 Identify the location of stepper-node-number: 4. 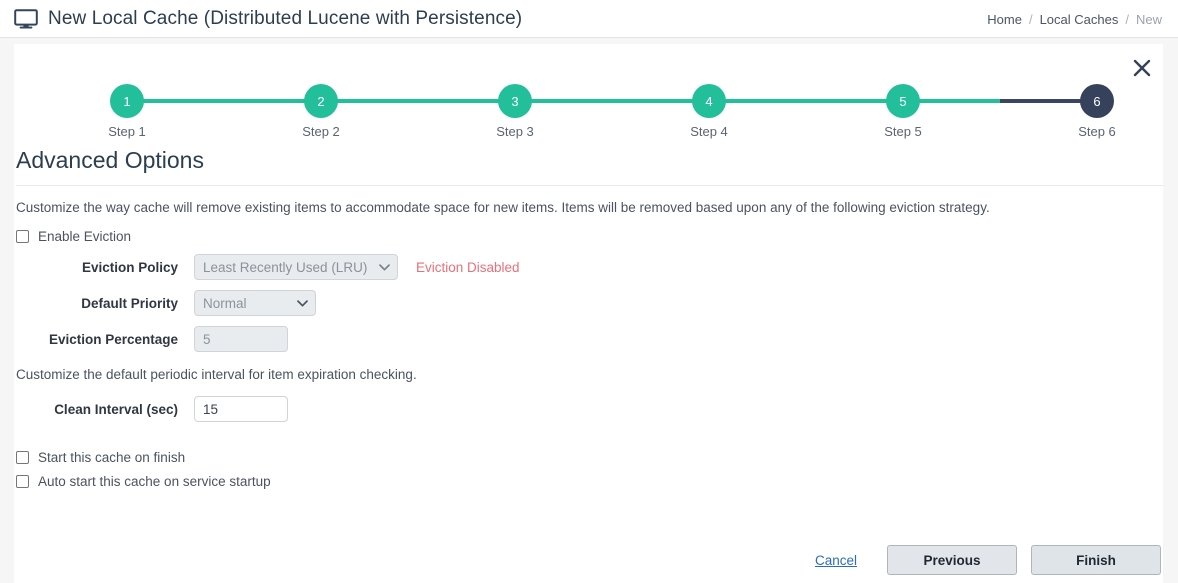
(709, 101).